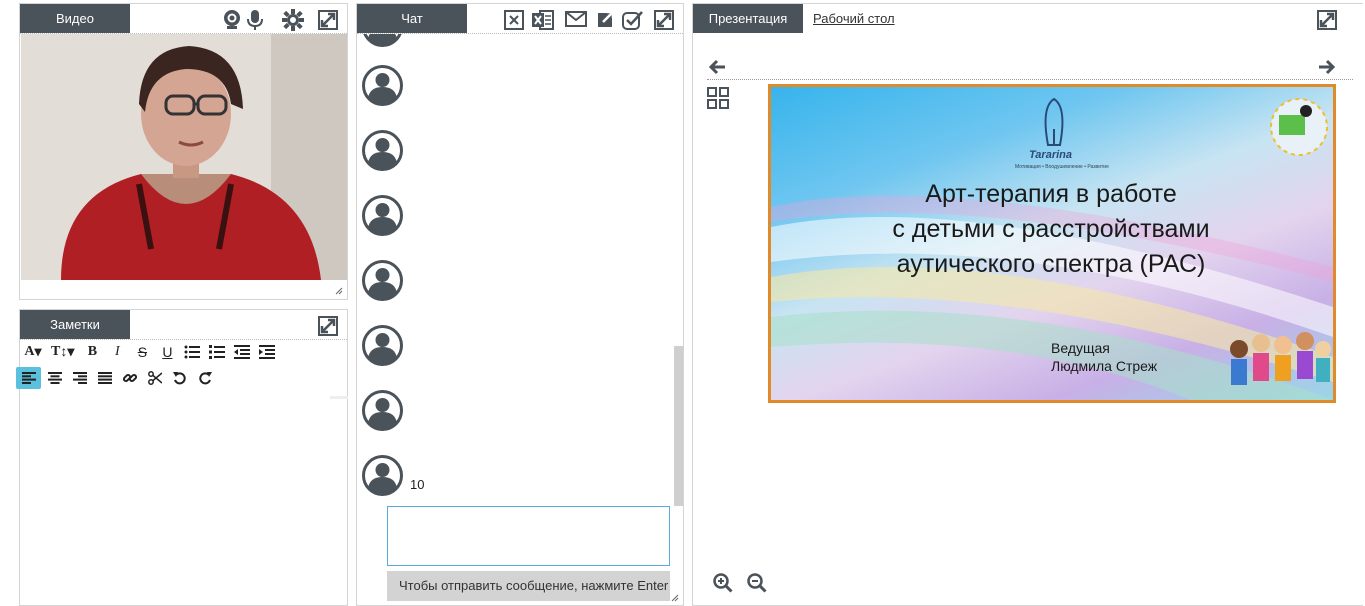  What do you see at coordinates (55, 378) in the screenshot?
I see `align-center-icon` at bounding box center [55, 378].